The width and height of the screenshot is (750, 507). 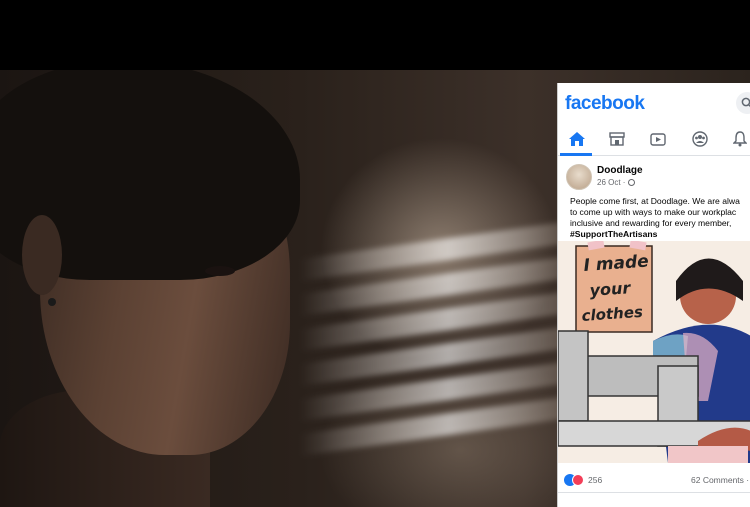 What do you see at coordinates (654, 480) in the screenshot?
I see `reaction-bar: 256 62 Comments ·` at bounding box center [654, 480].